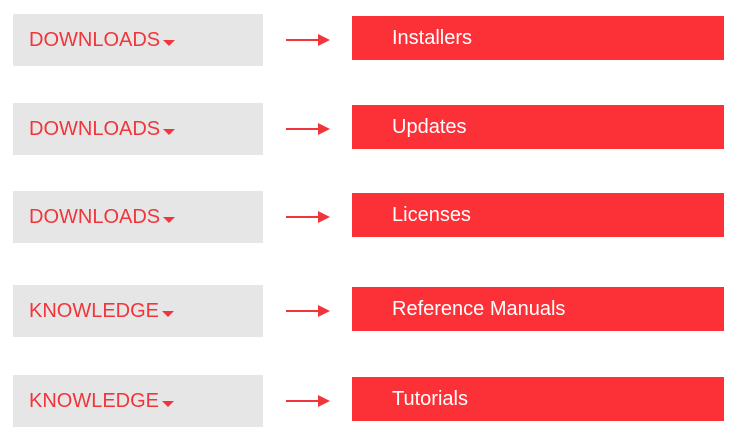  What do you see at coordinates (538, 309) in the screenshot?
I see `menu-item-reference-manuals: Reference Manuals` at bounding box center [538, 309].